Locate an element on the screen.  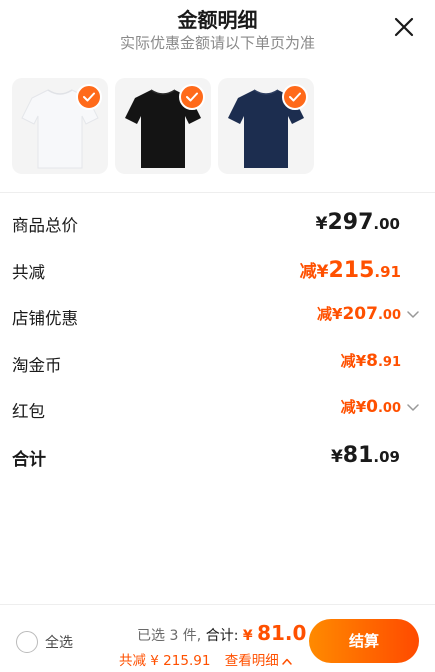
page-title: 金额明细 is located at coordinates (217, 20).